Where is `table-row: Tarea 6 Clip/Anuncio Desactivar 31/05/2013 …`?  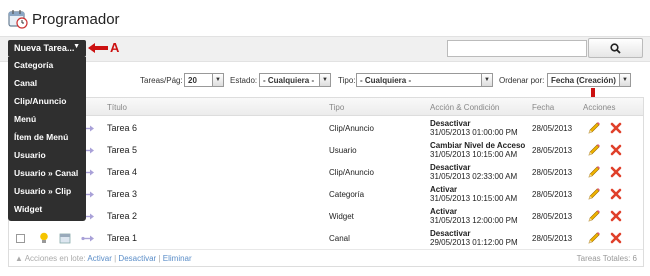 table-row: Tarea 6 Clip/Anuncio Desactivar 31/05/2013 … is located at coordinates (326, 128).